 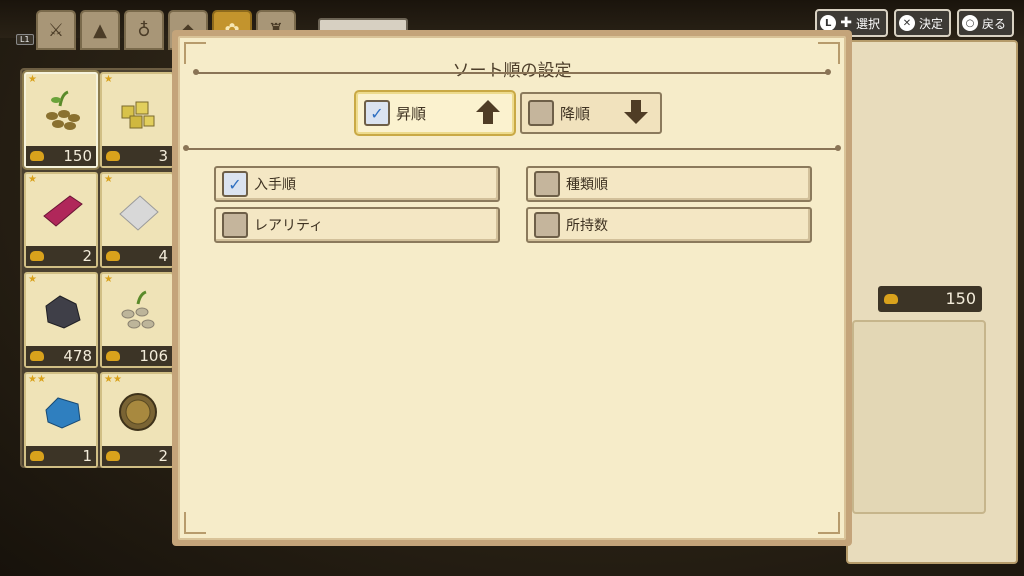 What do you see at coordinates (435, 113) in the screenshot?
I see `ascending-toggle: ✓ 昇順` at bounding box center [435, 113].